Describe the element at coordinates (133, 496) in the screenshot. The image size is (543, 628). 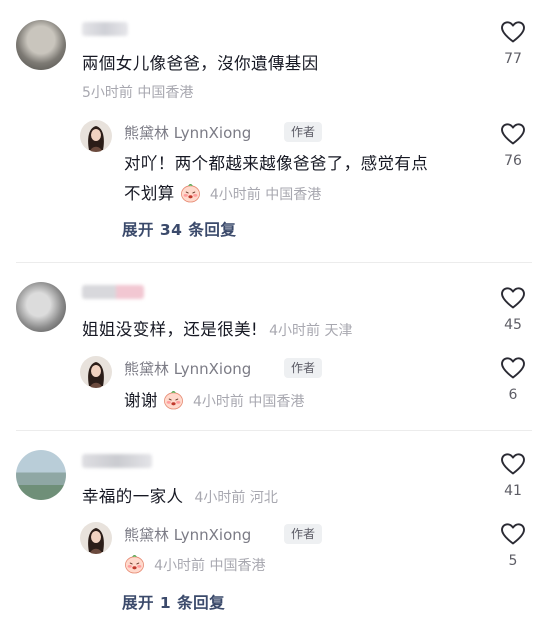
I see `comment-text: 幸福的一家人` at that location.